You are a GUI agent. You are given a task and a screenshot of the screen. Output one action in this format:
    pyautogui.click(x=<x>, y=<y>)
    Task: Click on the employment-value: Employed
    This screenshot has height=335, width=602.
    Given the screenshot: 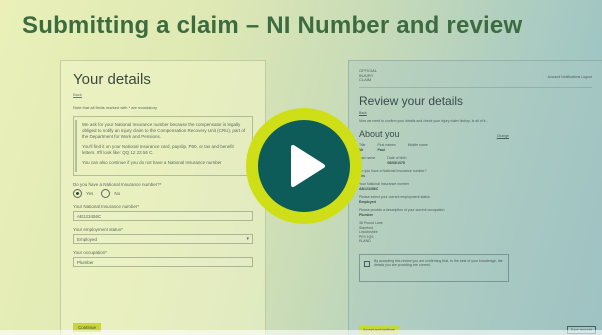 What is the action you would take?
    pyautogui.click(x=367, y=201)
    